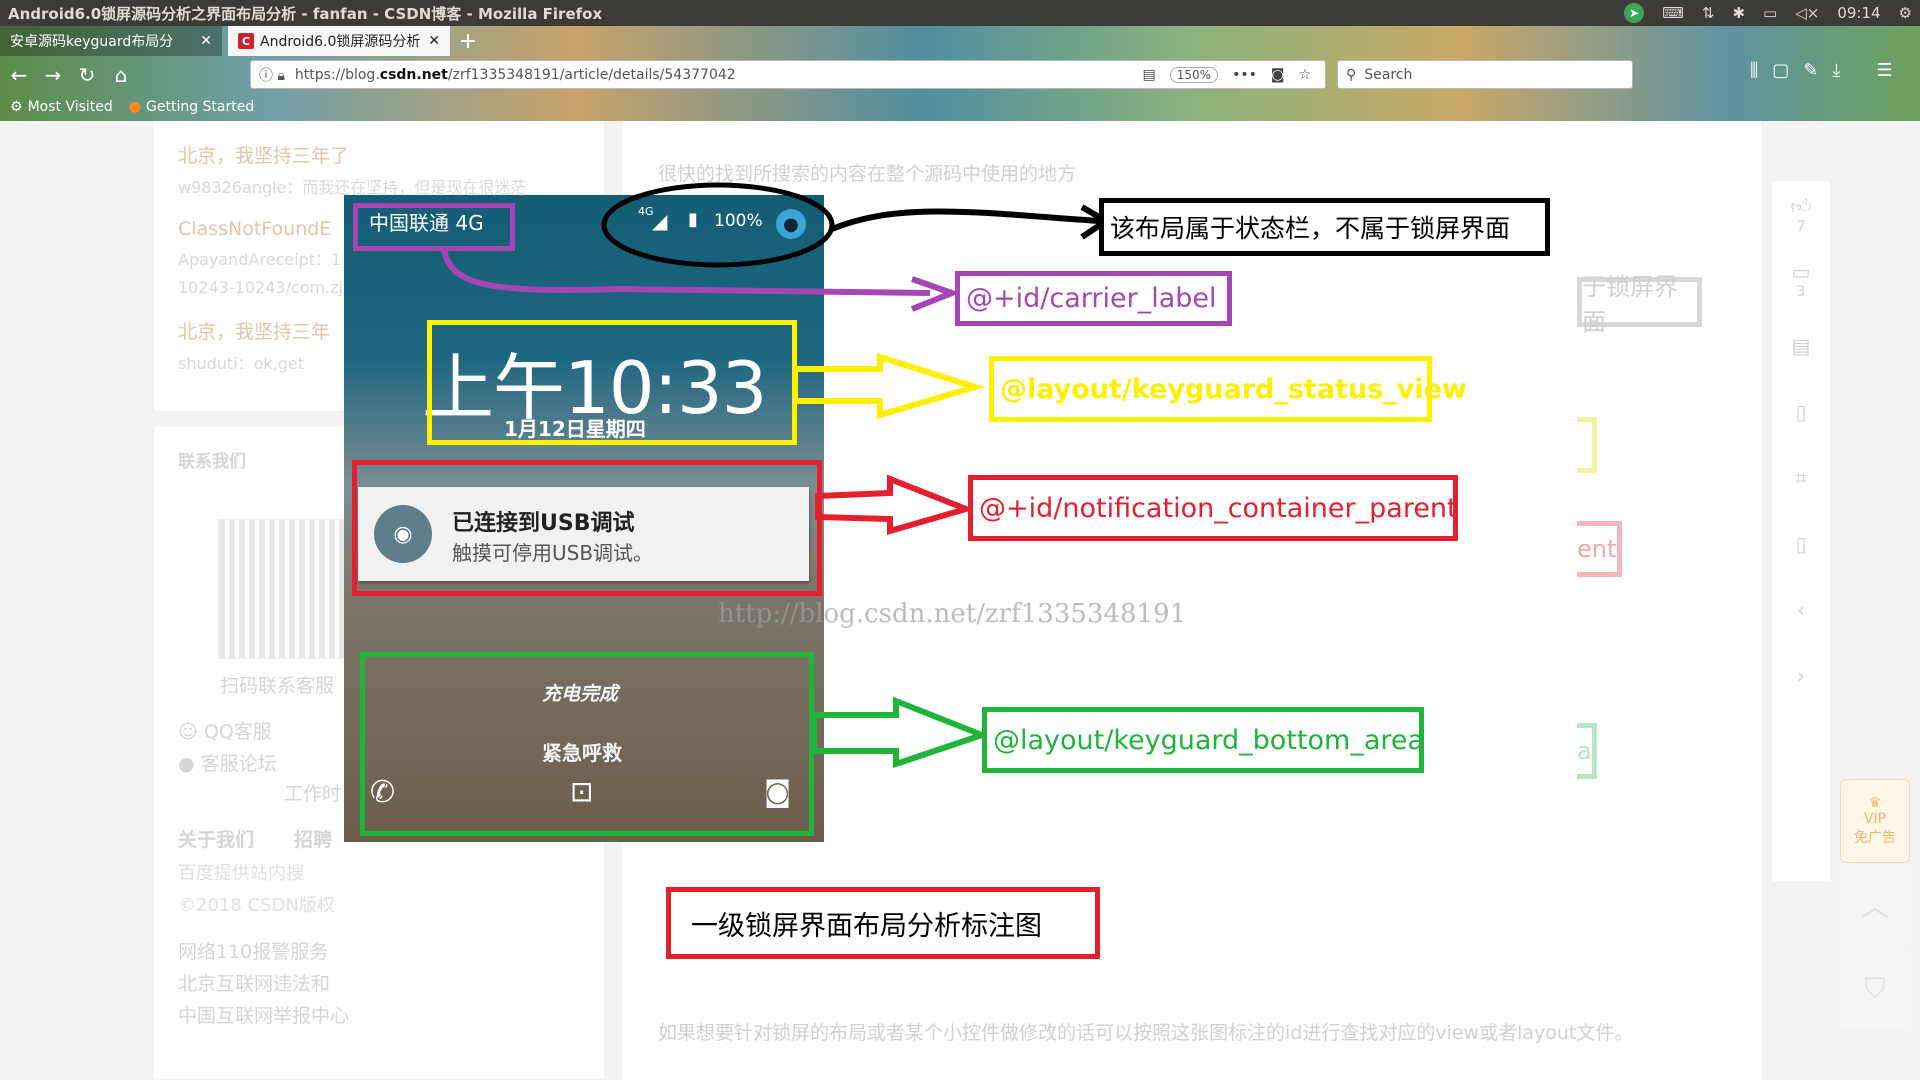  I want to click on system-tray: ➤ ⌨ ⇅ ✱ ▭ ◁× 09:14 ⚙, so click(1768, 13).